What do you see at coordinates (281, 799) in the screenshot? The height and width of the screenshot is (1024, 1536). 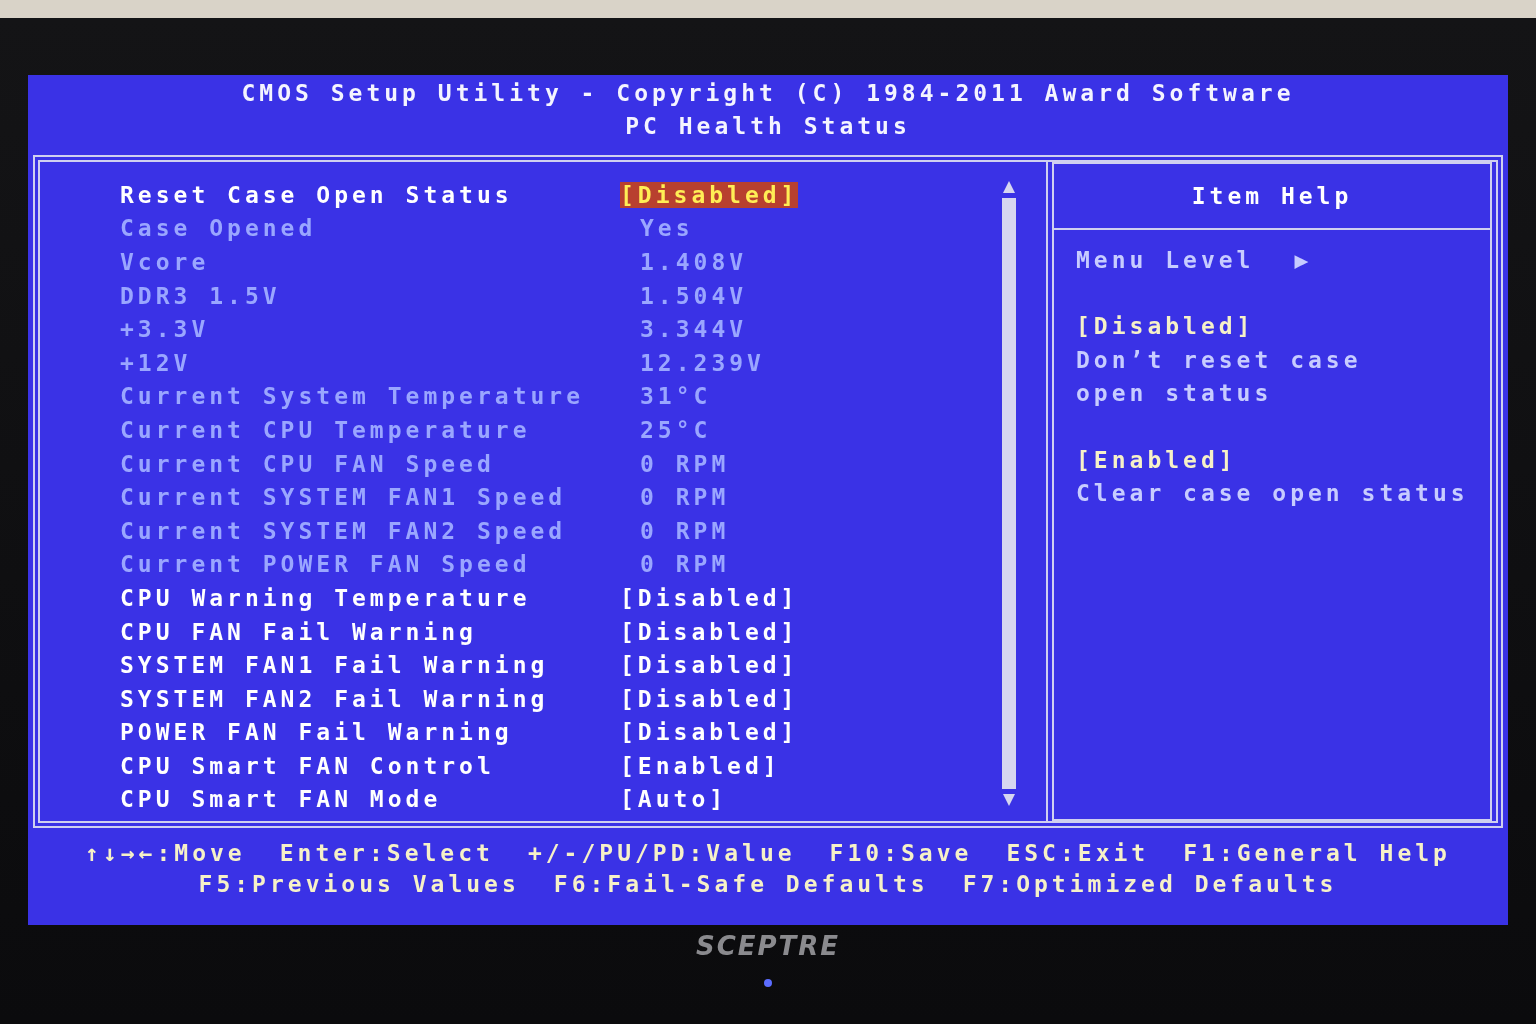 I see `setting-label: CPU Smart FAN Mode` at bounding box center [281, 799].